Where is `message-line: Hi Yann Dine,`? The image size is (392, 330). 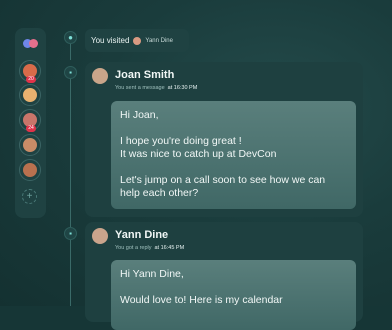 message-line: Hi Yann Dine, is located at coordinates (152, 274).